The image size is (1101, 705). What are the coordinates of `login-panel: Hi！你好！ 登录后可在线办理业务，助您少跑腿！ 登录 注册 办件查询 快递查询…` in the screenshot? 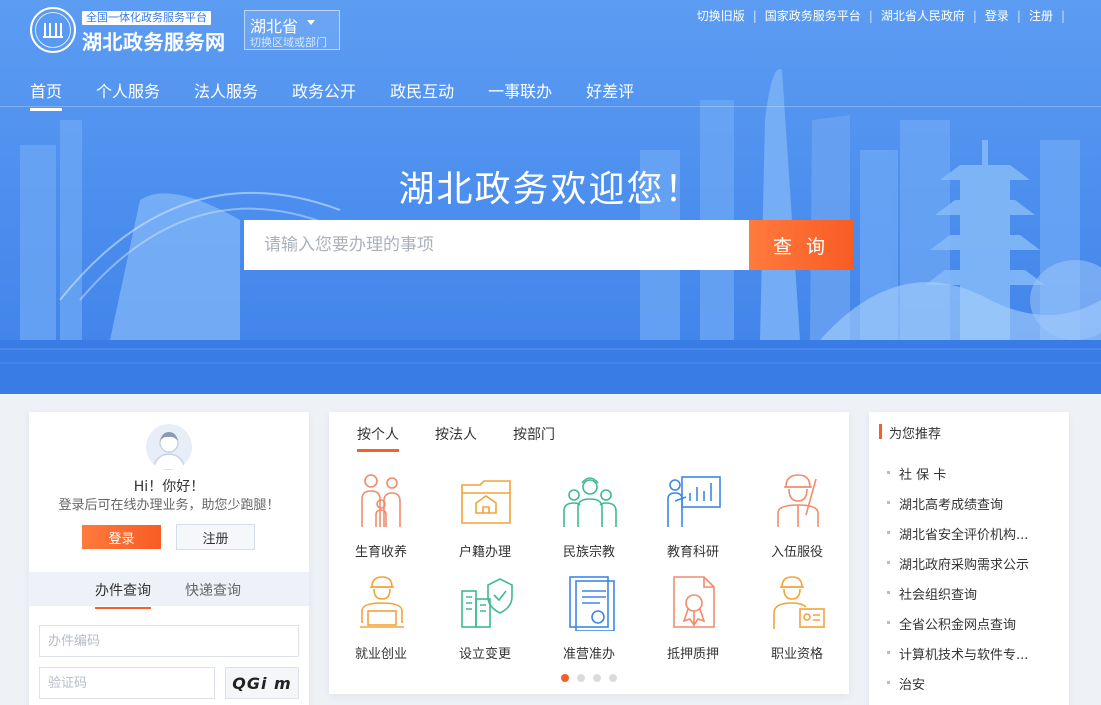 It's located at (169, 558).